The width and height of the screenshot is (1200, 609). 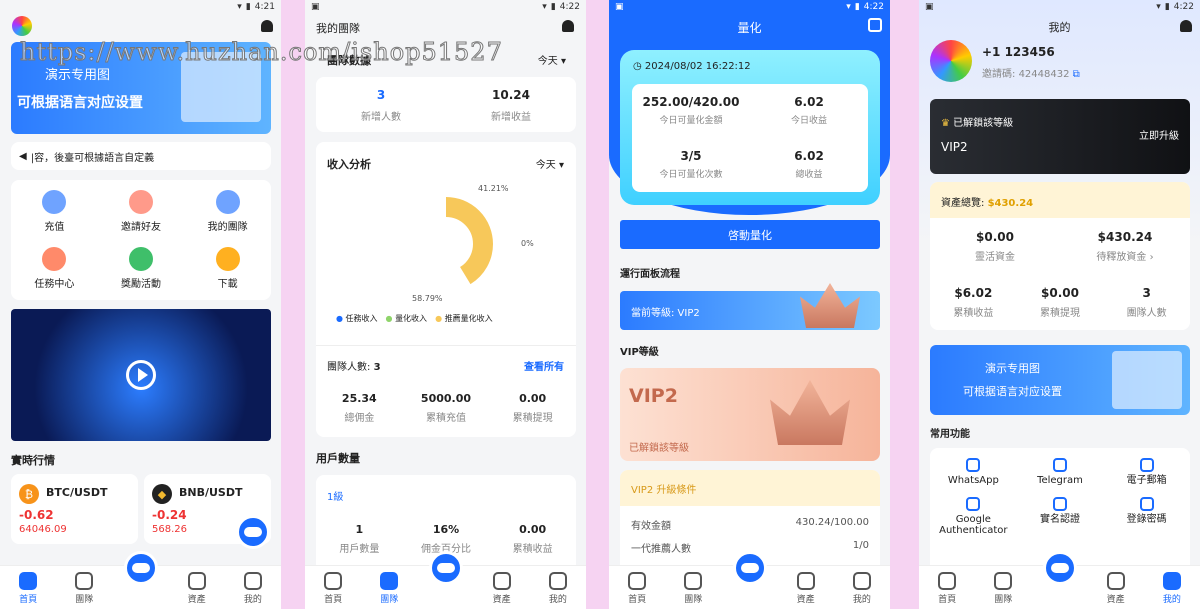 What do you see at coordinates (544, 365) in the screenshot?
I see `view-all-link: 查看所有` at bounding box center [544, 365].